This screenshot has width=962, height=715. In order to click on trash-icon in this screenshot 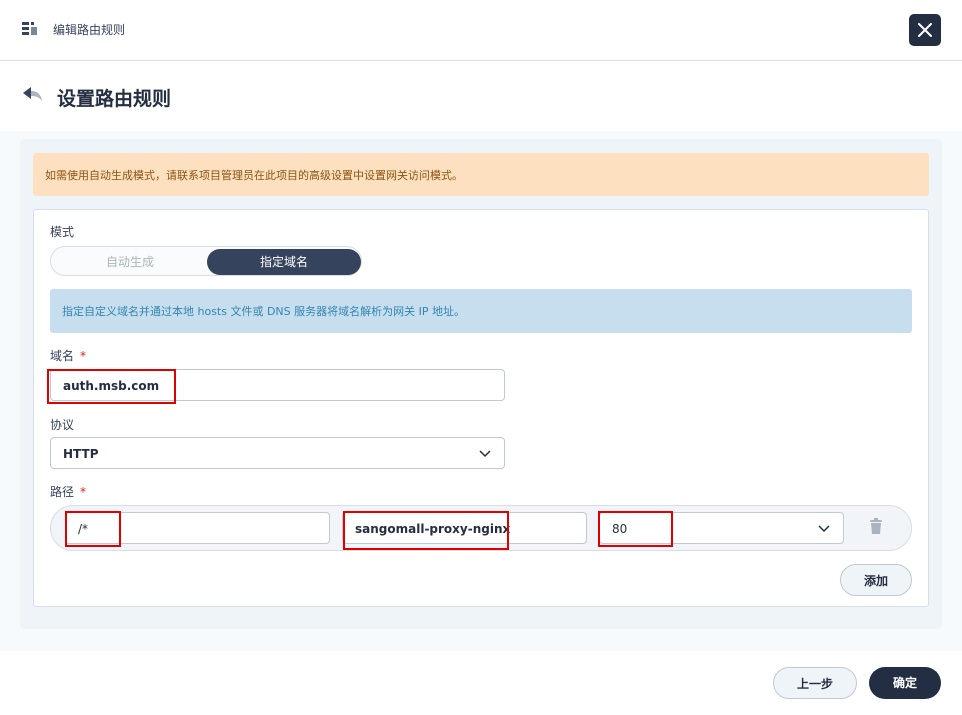, I will do `click(876, 526)`.